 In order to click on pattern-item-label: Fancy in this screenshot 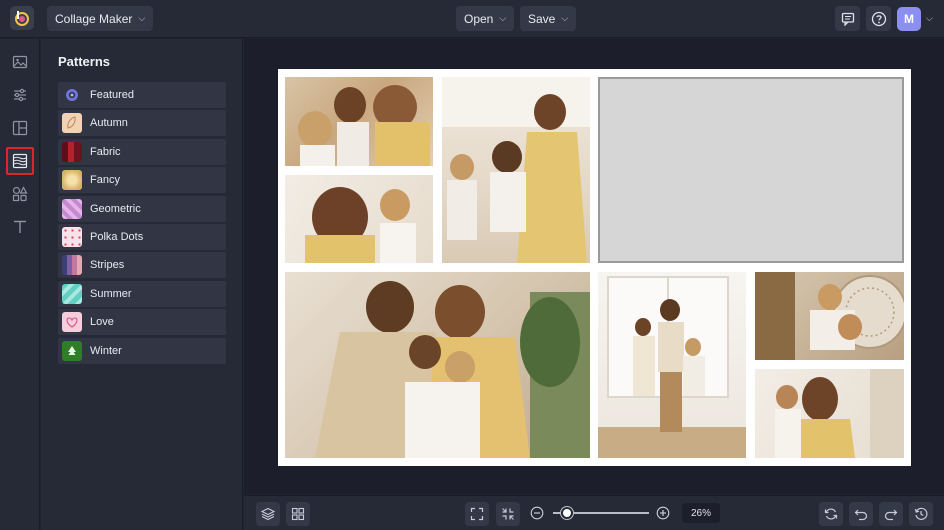, I will do `click(105, 180)`.